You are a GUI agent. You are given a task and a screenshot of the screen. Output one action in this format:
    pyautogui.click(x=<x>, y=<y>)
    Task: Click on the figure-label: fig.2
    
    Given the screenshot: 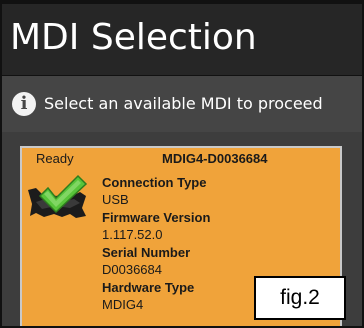 What is the action you would take?
    pyautogui.click(x=300, y=298)
    